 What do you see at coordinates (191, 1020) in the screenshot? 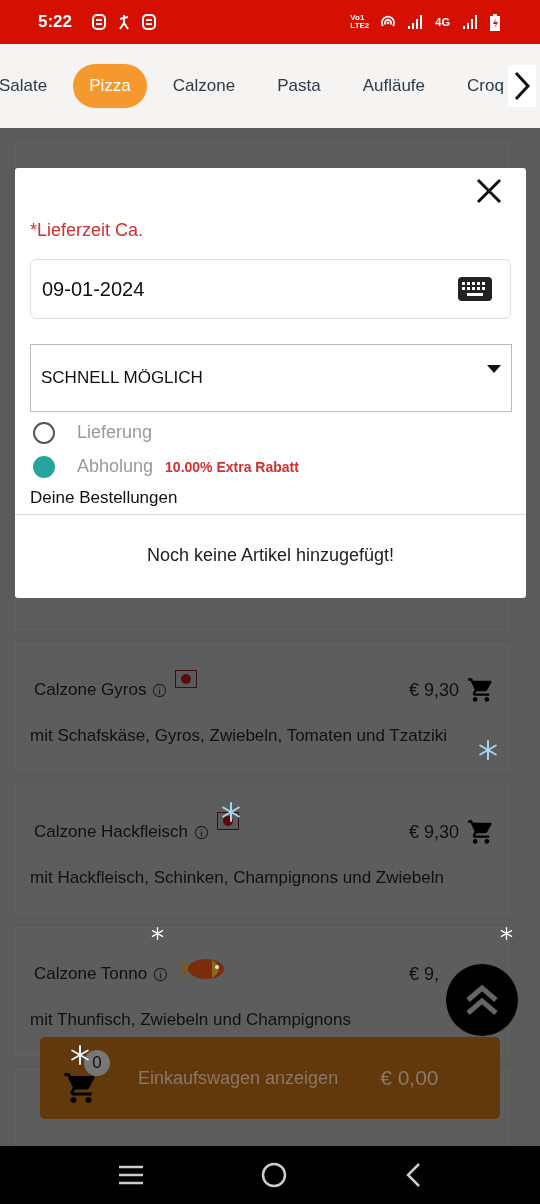
I see `product-description: mit Thunfisch, Zwiebeln und Champignons` at bounding box center [191, 1020].